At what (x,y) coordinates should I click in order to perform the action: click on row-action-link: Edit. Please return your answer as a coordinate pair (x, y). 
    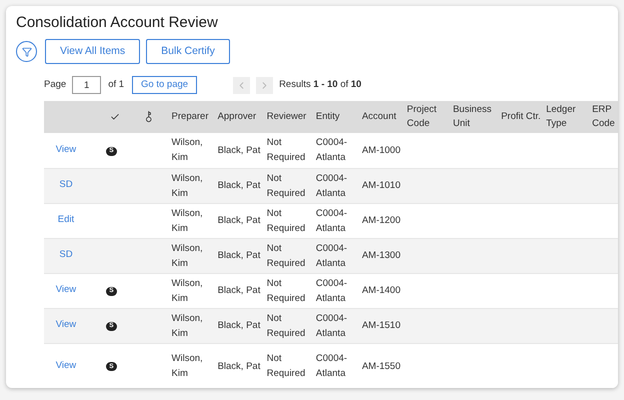
    Looking at the image, I should click on (66, 220).